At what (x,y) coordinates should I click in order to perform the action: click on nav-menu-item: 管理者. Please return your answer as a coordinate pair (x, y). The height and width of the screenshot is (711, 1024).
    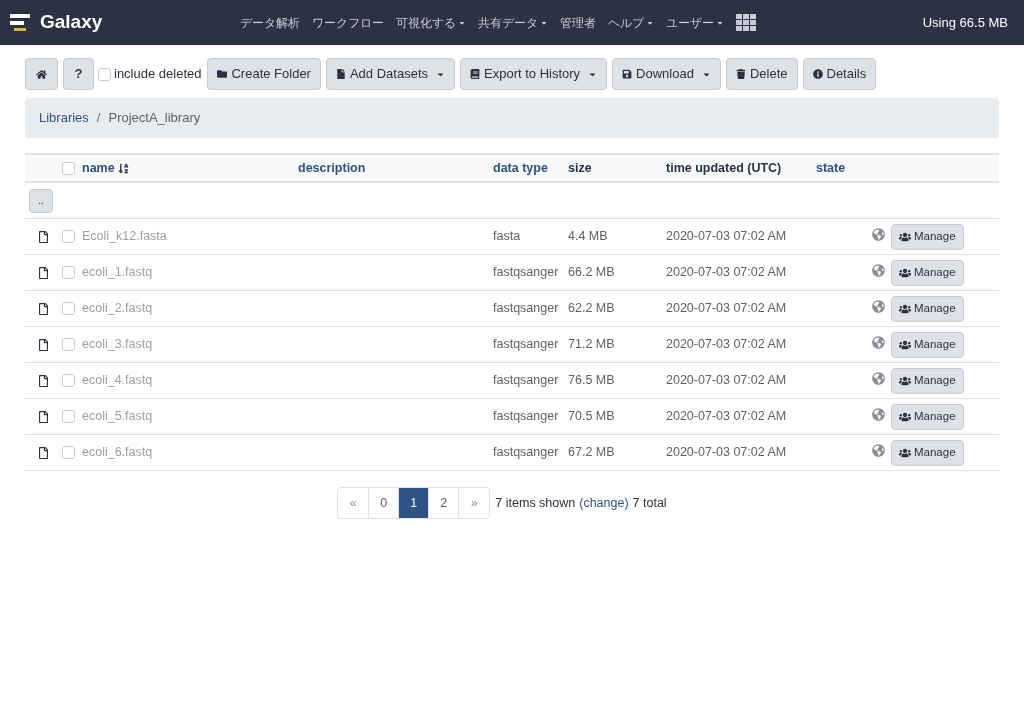
    Looking at the image, I should click on (578, 22).